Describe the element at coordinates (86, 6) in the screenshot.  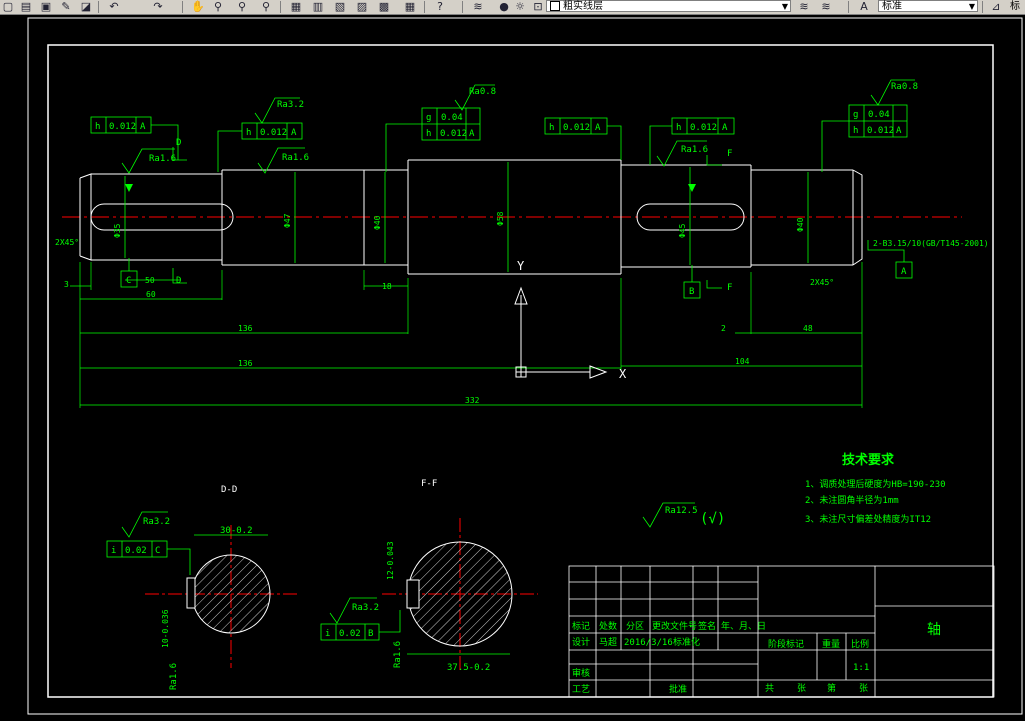
I see `preview-icon: ◪` at that location.